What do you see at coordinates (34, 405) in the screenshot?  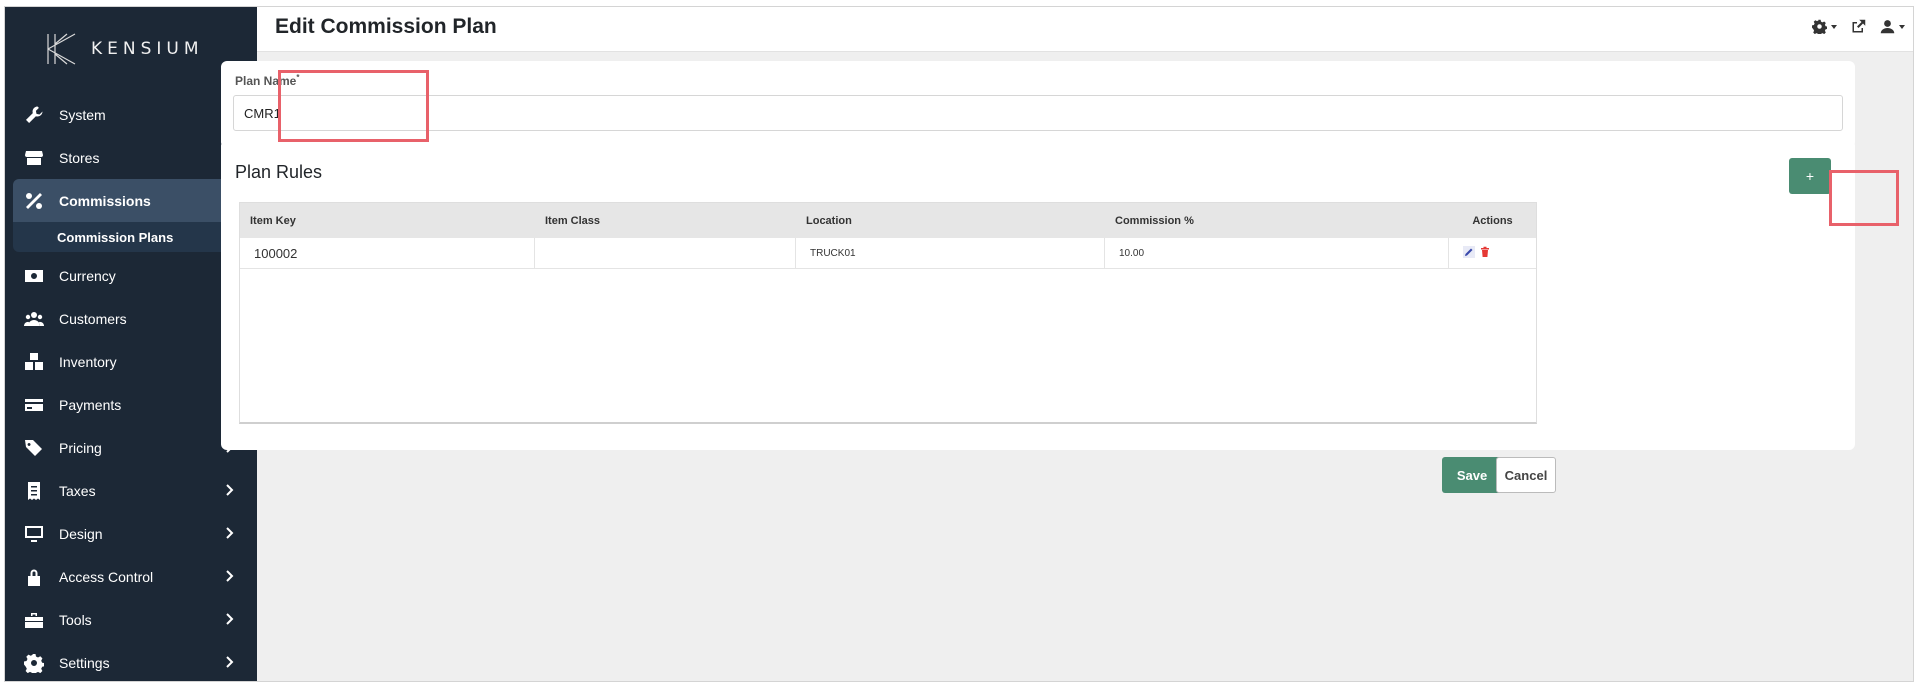 I see `credit-card-icon` at bounding box center [34, 405].